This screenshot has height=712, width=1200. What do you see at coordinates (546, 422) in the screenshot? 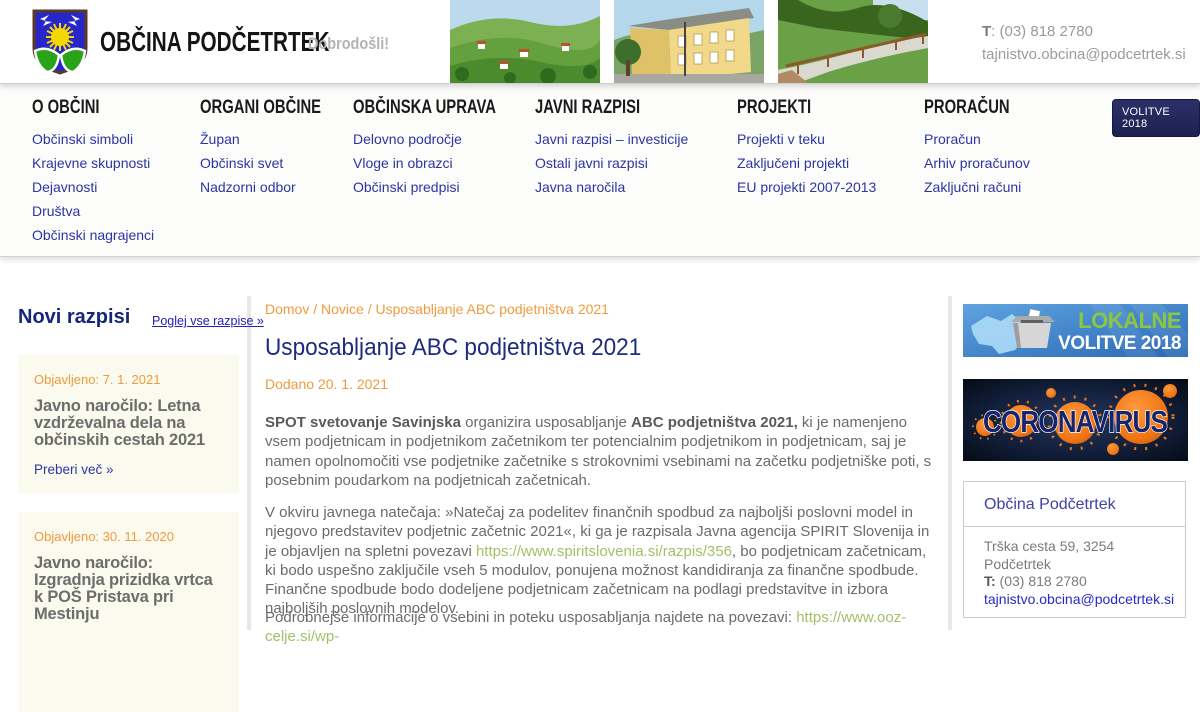
I see `paragraph-text: organizira usposabljanje` at bounding box center [546, 422].